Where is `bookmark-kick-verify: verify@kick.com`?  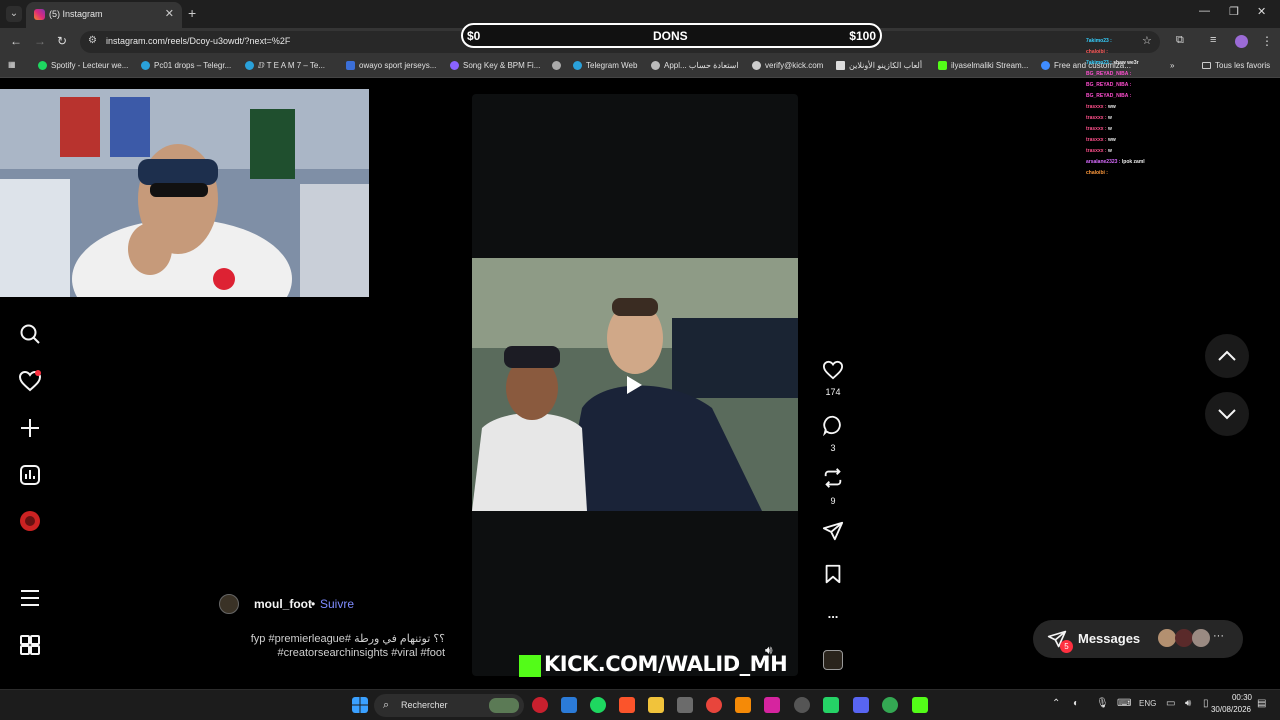 bookmark-kick-verify: verify@kick.com is located at coordinates (787, 65).